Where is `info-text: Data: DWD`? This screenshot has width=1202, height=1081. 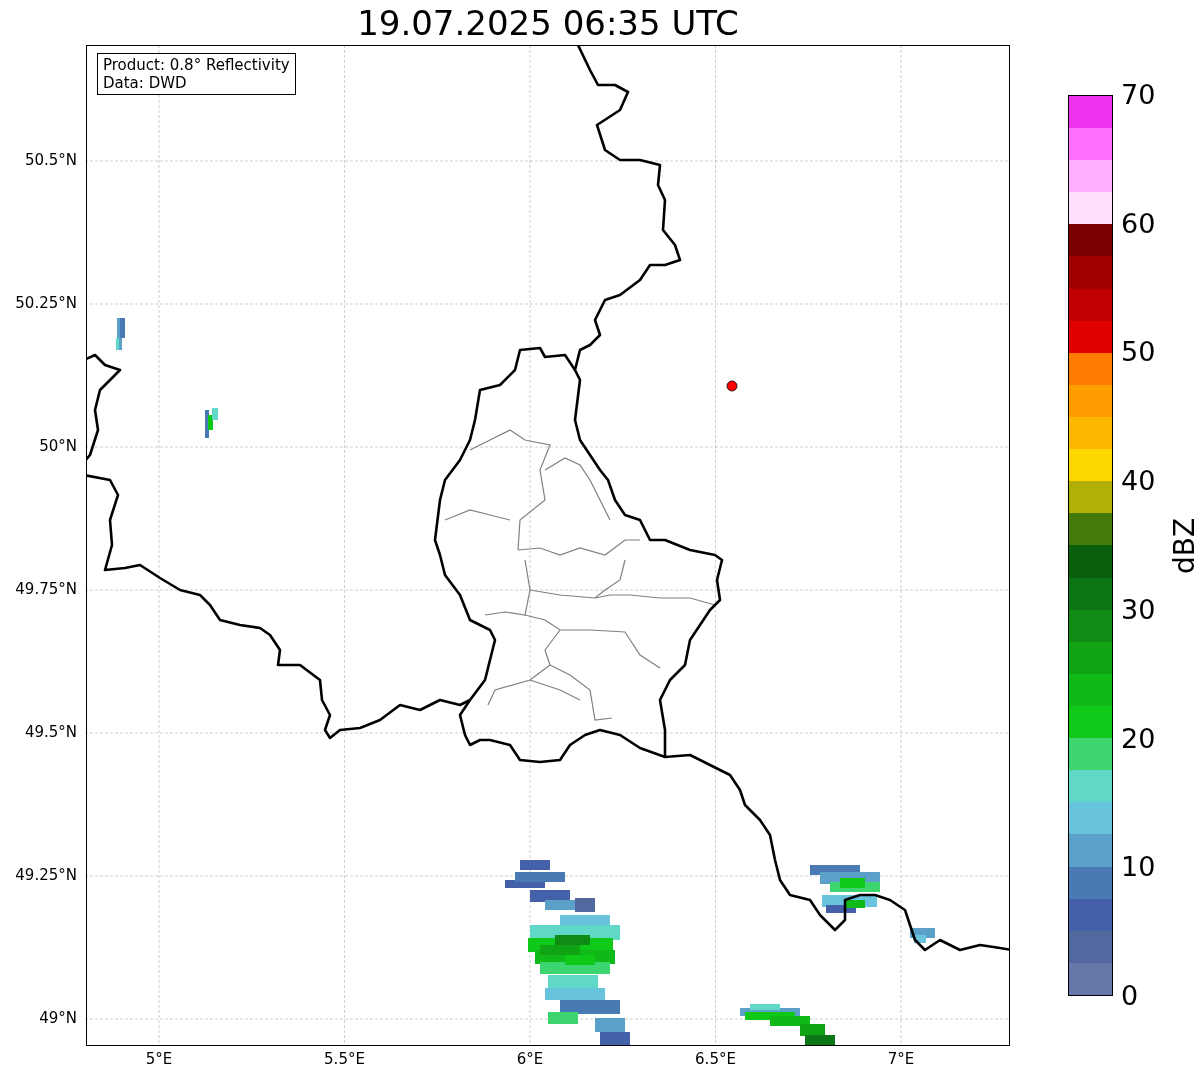 info-text: Data: DWD is located at coordinates (145, 83).